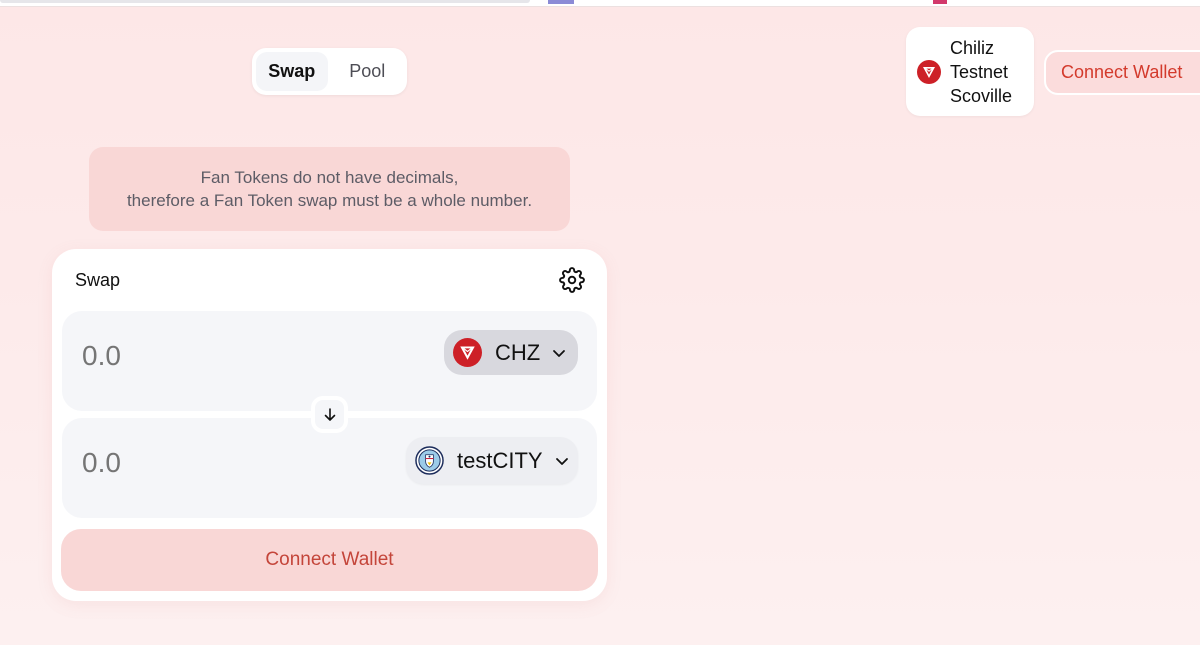 This screenshot has width=1200, height=645. What do you see at coordinates (265, 1) in the screenshot?
I see `top-strip-bar` at bounding box center [265, 1].